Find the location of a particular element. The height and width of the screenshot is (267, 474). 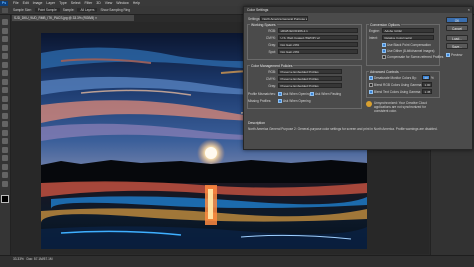

foreground-color-swatch is located at coordinates (5, 199).